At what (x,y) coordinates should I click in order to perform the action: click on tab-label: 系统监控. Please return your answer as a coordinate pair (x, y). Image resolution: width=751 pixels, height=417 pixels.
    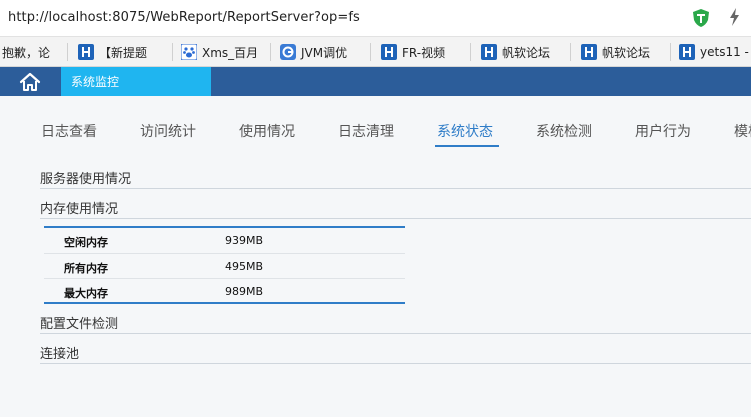
    Looking at the image, I should click on (95, 82).